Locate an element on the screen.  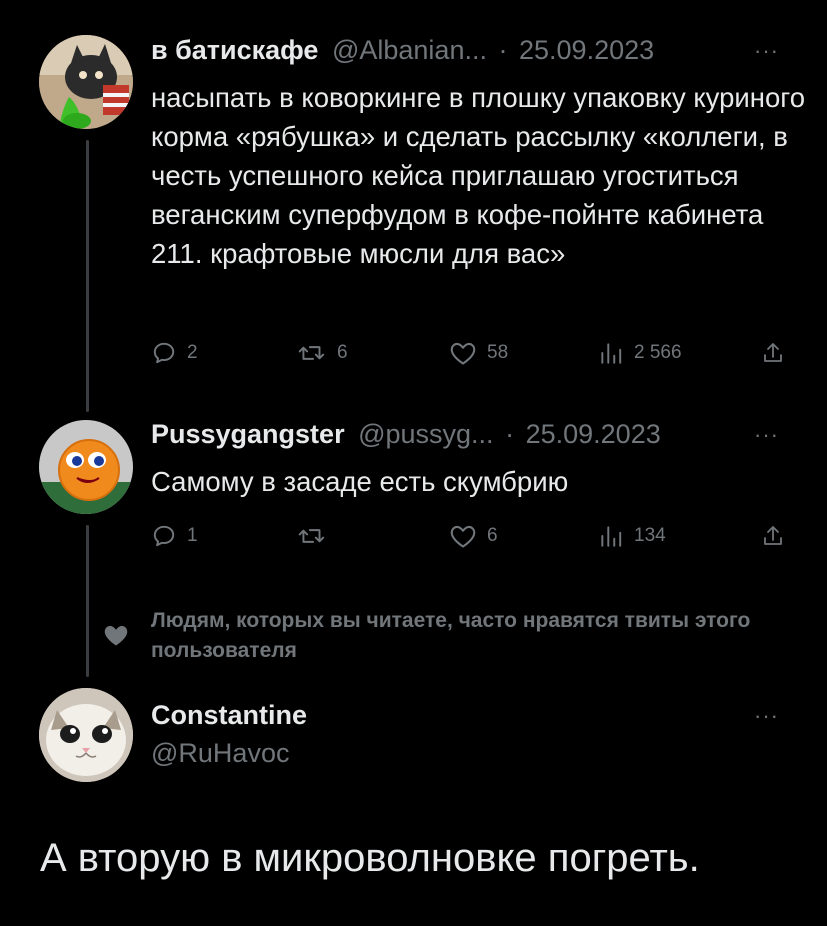
tweet-2-text: Самому в засаде есть скумбрию is located at coordinates (360, 481).